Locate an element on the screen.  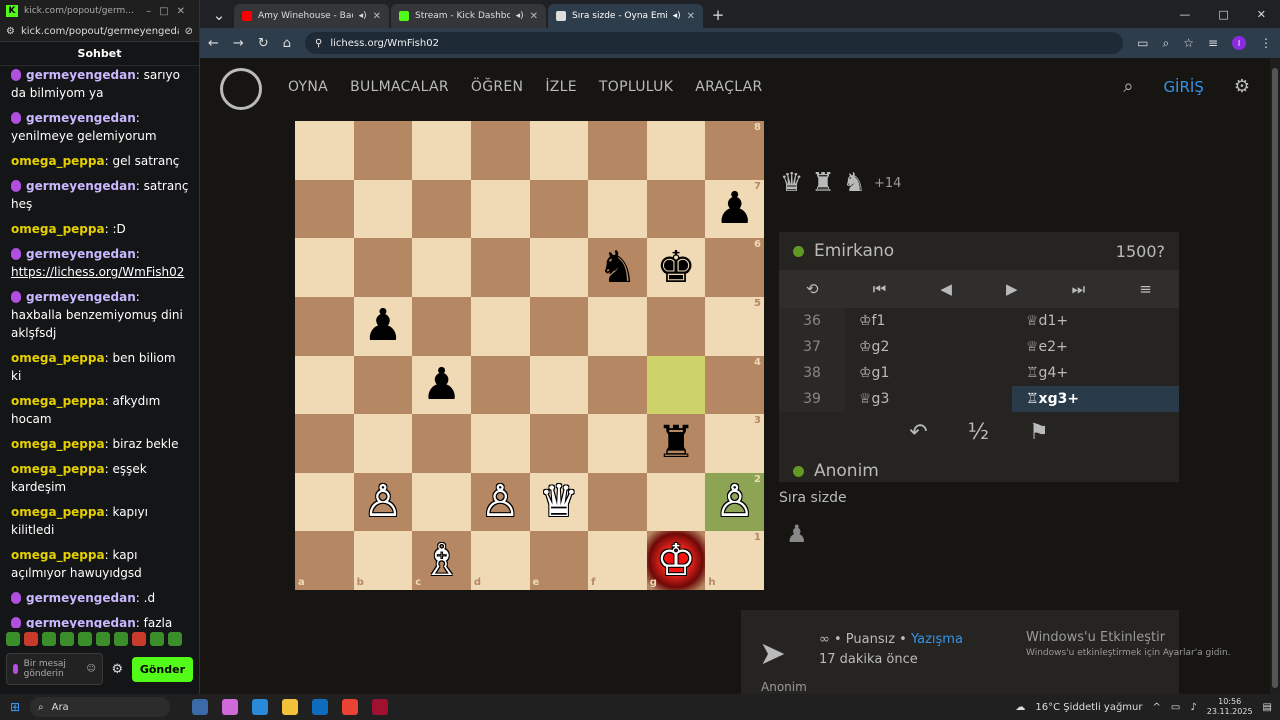
square-a4 is located at coordinates (324, 385).